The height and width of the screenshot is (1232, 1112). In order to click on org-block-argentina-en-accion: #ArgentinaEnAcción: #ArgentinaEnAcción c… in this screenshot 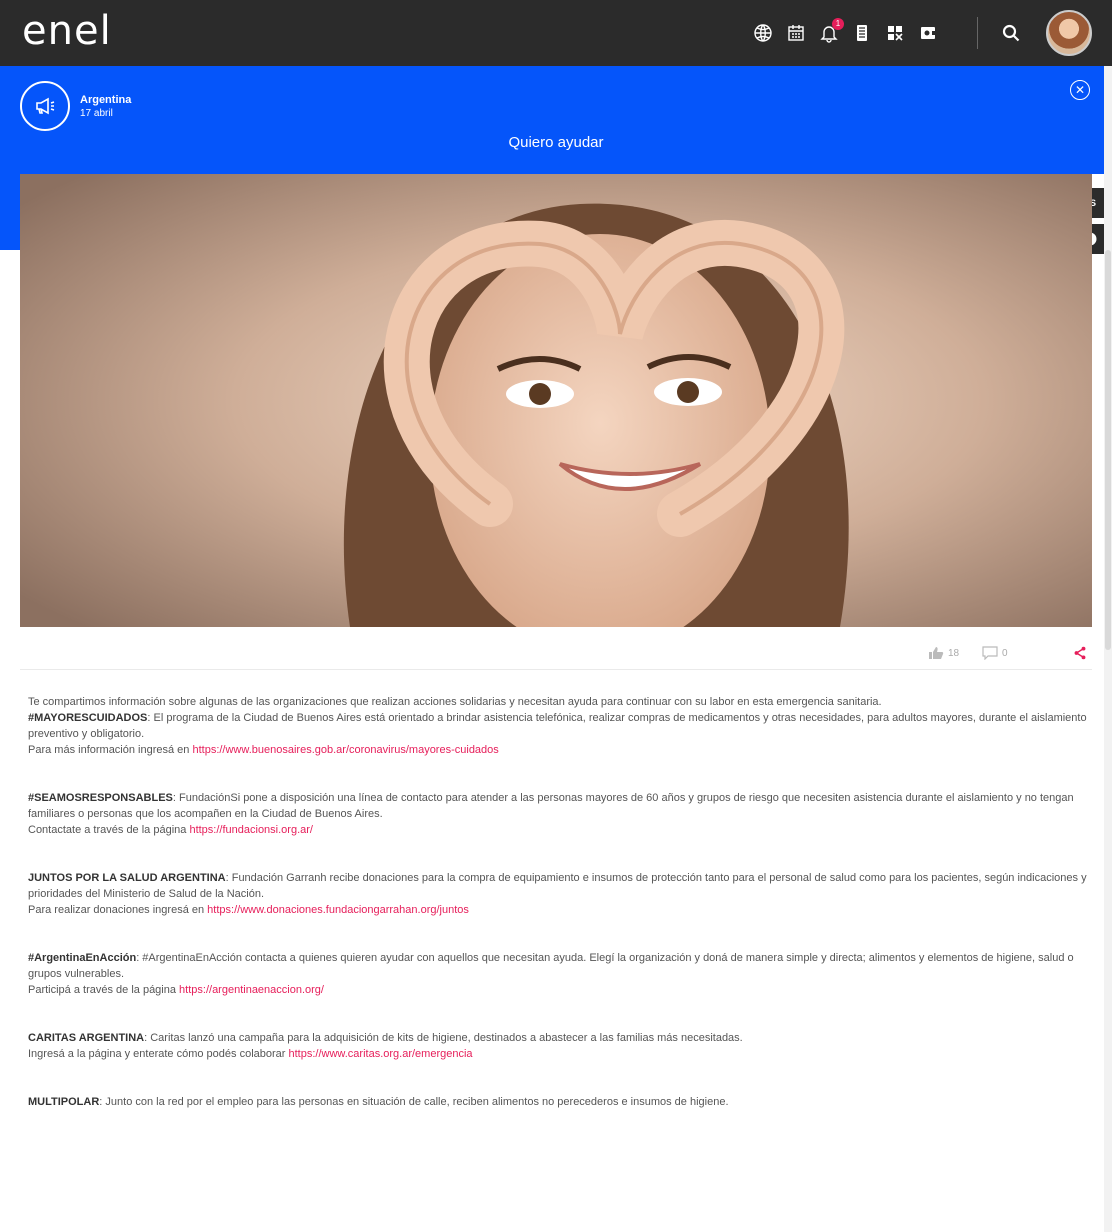, I will do `click(558, 974)`.